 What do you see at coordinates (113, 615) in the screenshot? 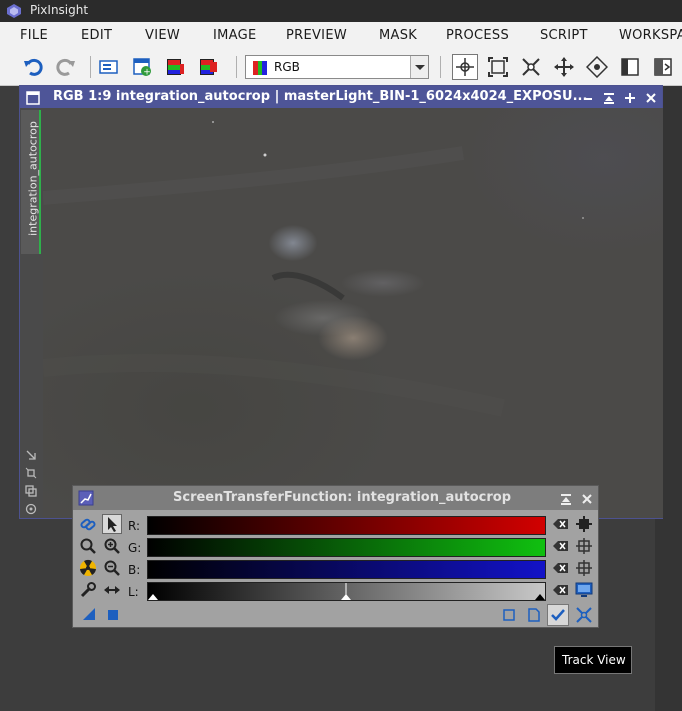
I see `stop-icon` at bounding box center [113, 615].